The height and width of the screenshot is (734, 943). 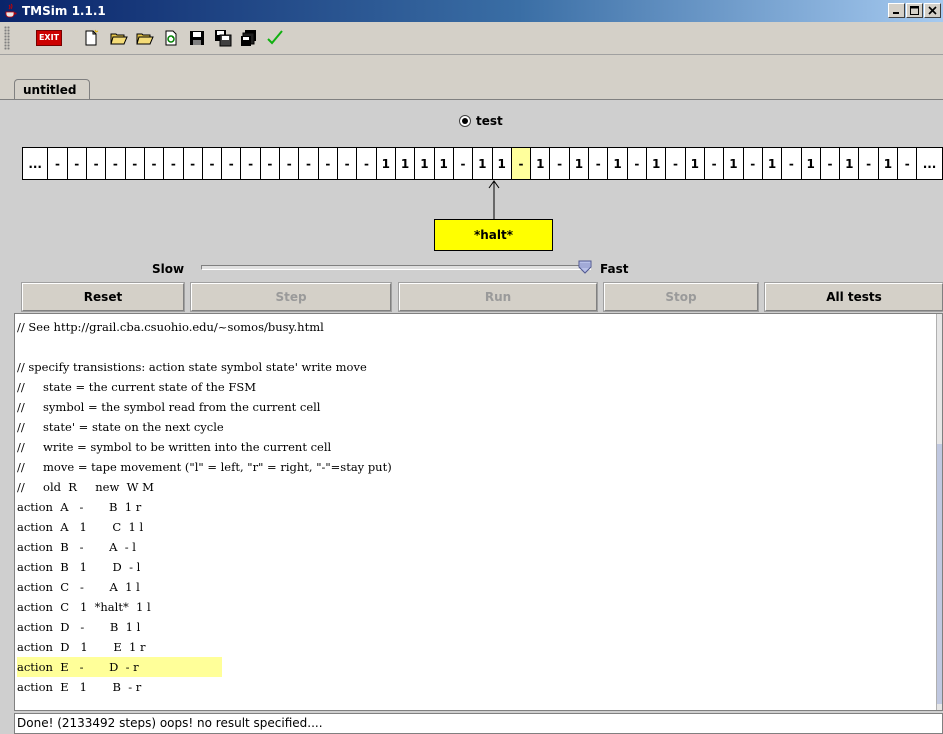 I want to click on fast-label: Fast, so click(x=614, y=269).